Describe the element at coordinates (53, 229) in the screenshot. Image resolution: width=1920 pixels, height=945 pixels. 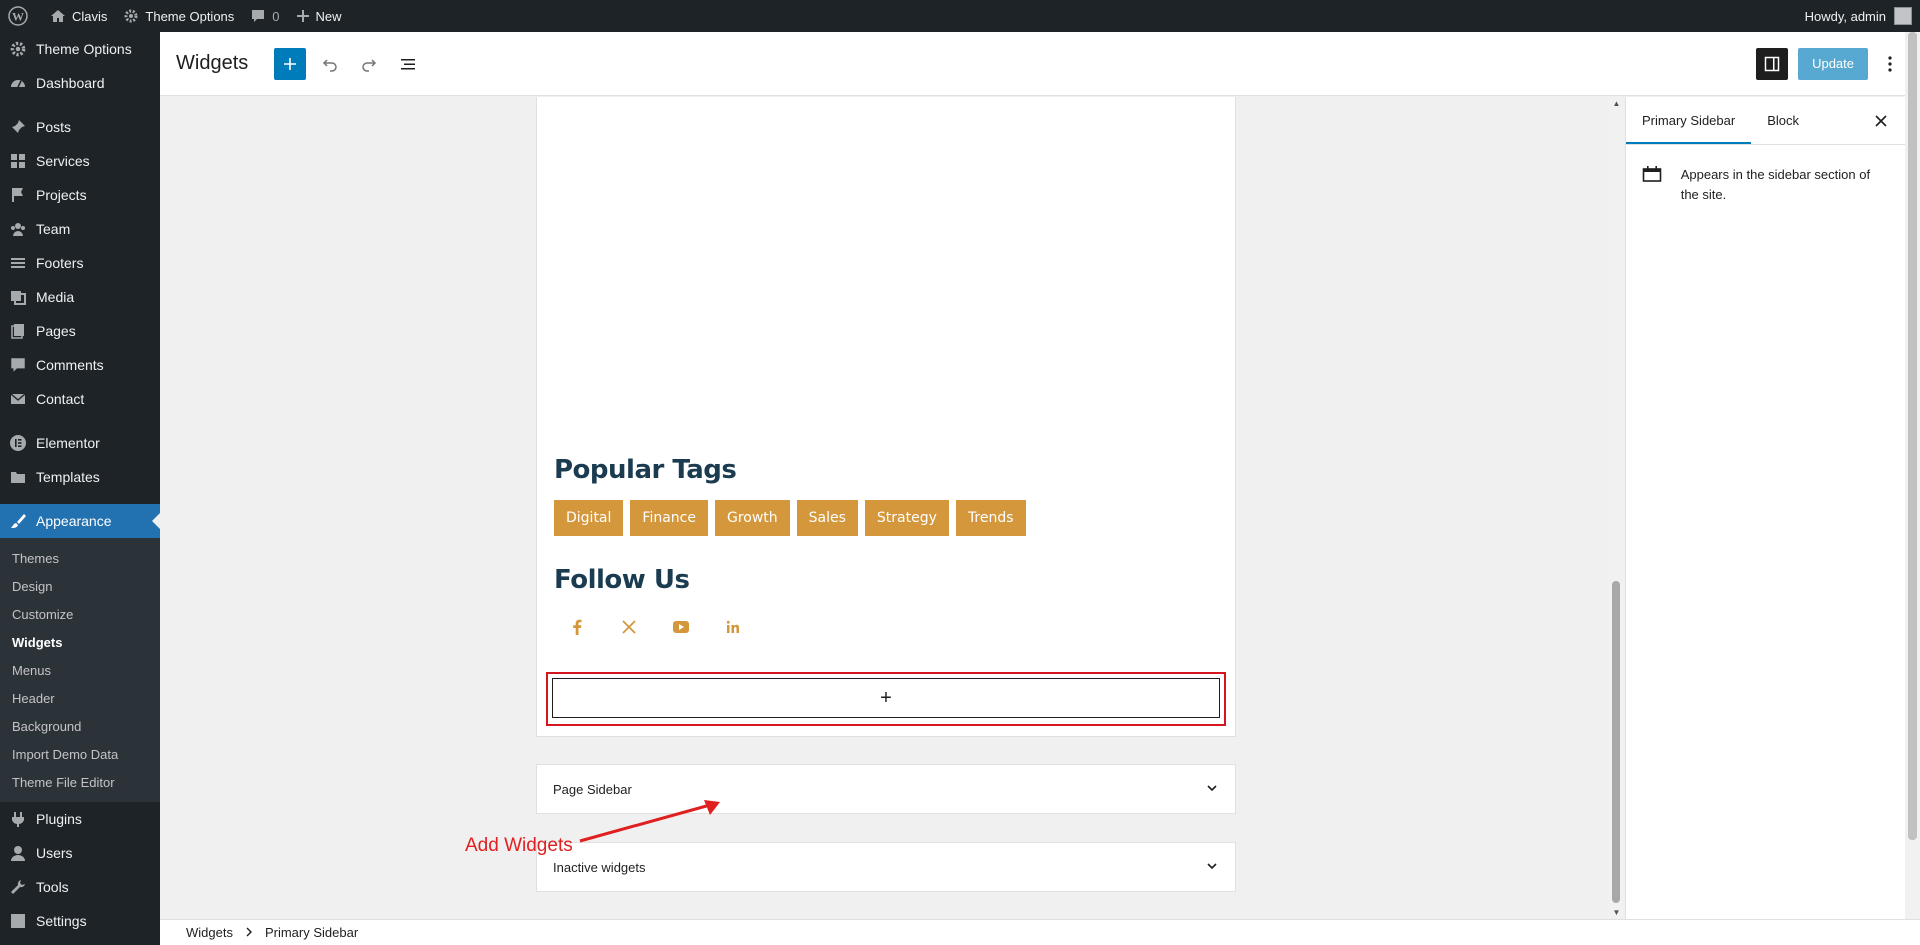
I see `menu-label: Team` at that location.